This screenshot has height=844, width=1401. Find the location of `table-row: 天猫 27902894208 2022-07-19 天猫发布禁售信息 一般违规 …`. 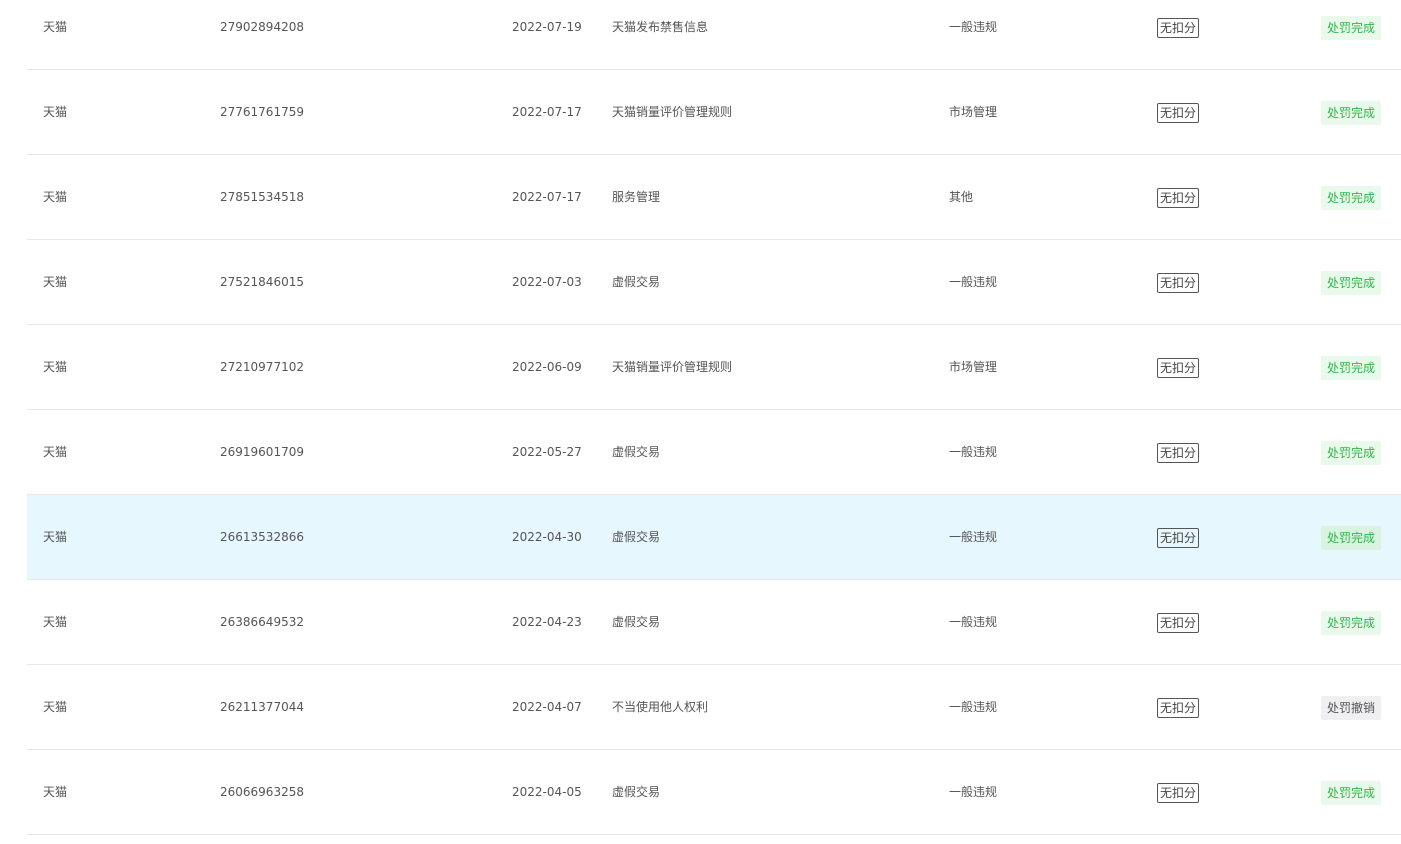

table-row: 天猫 27902894208 2022-07-19 天猫发布禁售信息 一般违规 … is located at coordinates (714, 35).